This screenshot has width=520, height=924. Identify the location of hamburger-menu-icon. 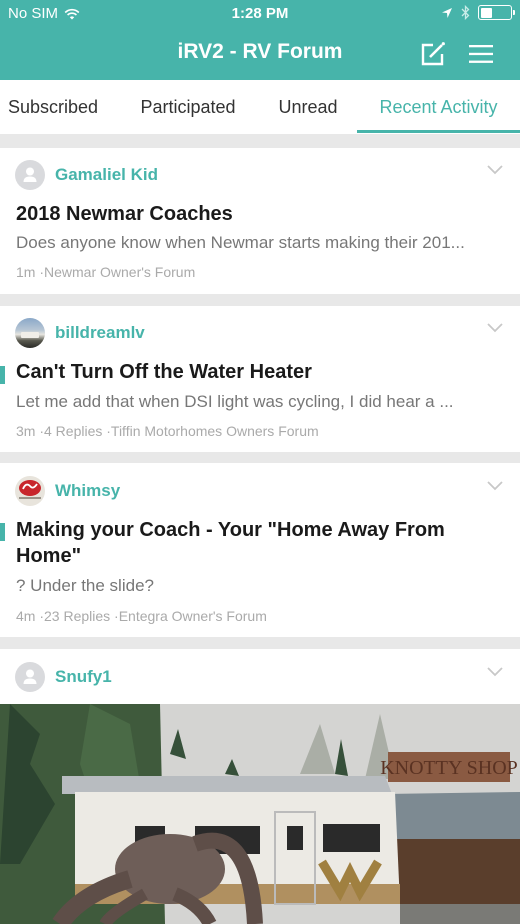
(481, 54).